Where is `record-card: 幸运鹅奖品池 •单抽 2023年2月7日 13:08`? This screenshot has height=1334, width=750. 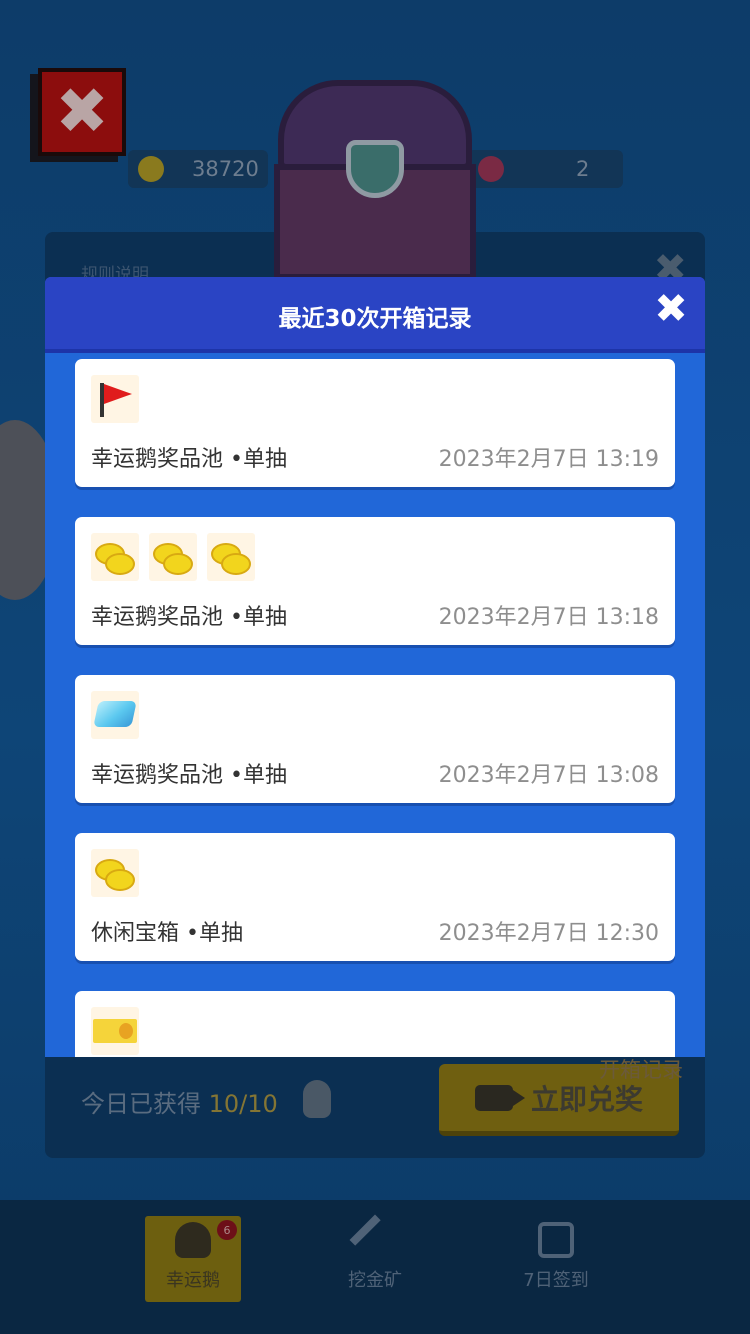
record-card: 幸运鹅奖品池 •单抽 2023年2月7日 13:08 is located at coordinates (375, 739).